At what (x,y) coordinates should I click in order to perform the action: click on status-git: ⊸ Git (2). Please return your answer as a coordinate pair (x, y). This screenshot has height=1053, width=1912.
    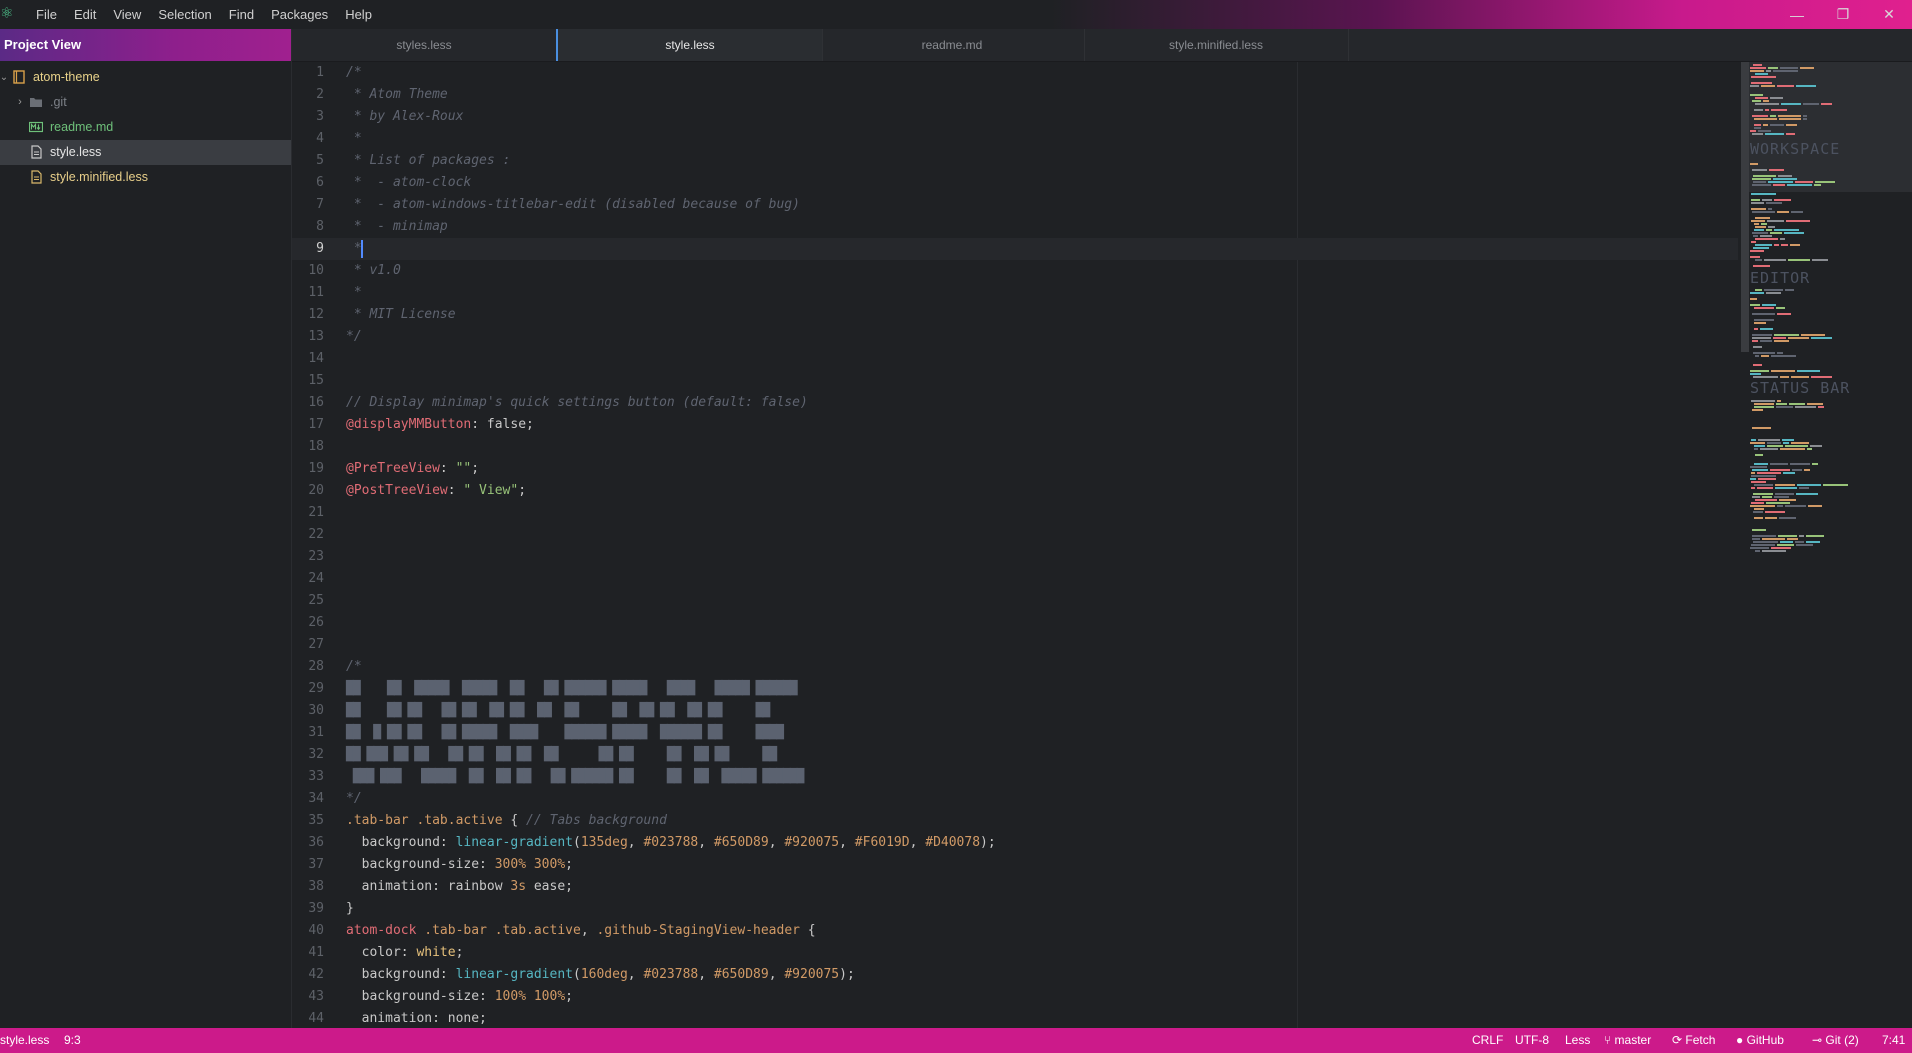
    Looking at the image, I should click on (1835, 1040).